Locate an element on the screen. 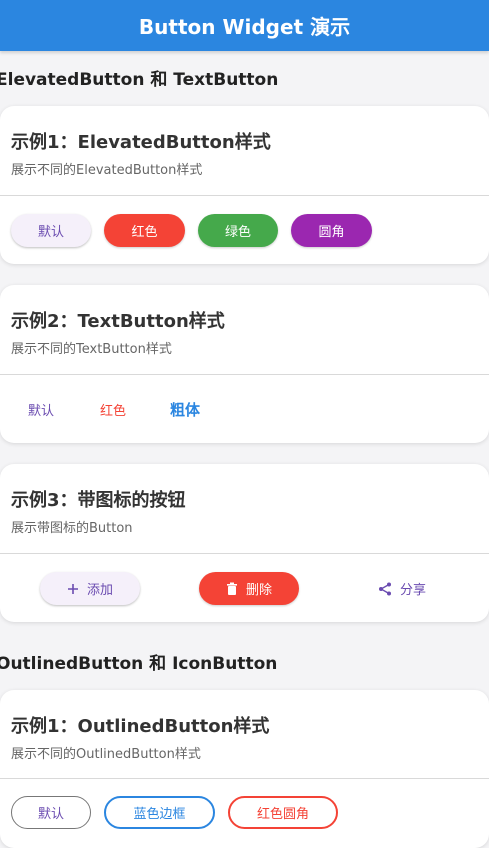  card-title: 示例1：OutlinedButton样式 is located at coordinates (140, 726).